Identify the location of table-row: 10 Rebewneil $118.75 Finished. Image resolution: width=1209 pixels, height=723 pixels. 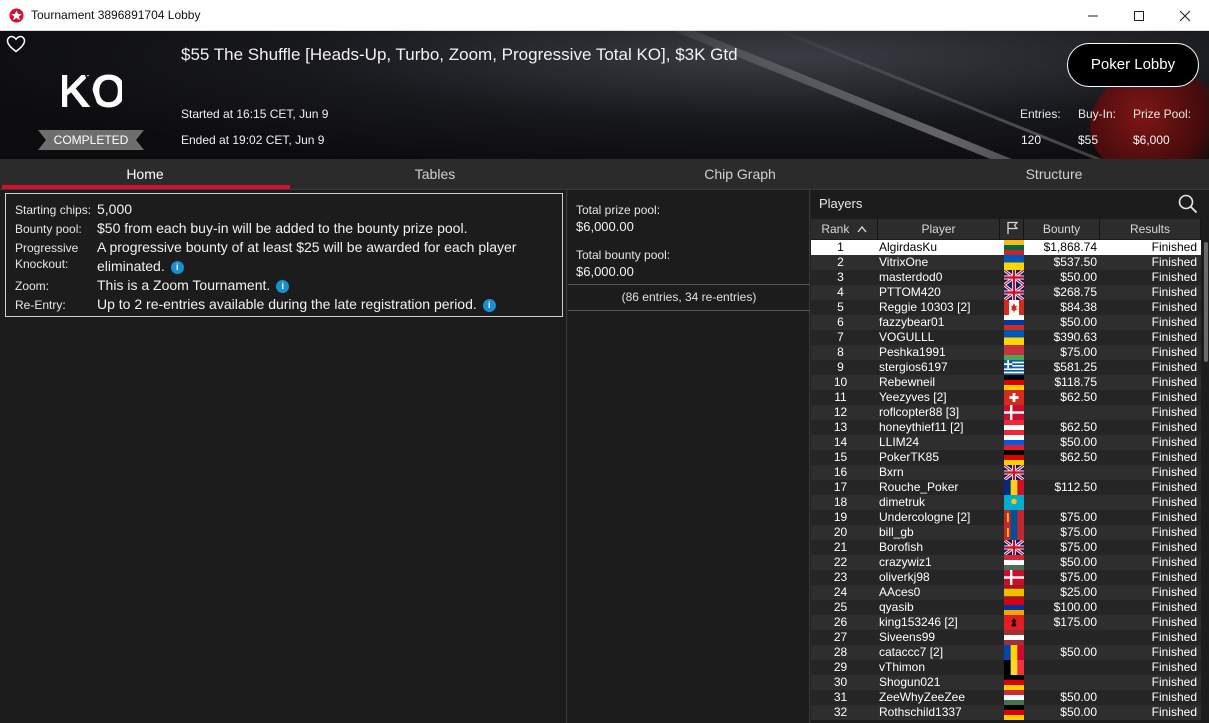
(1006, 383).